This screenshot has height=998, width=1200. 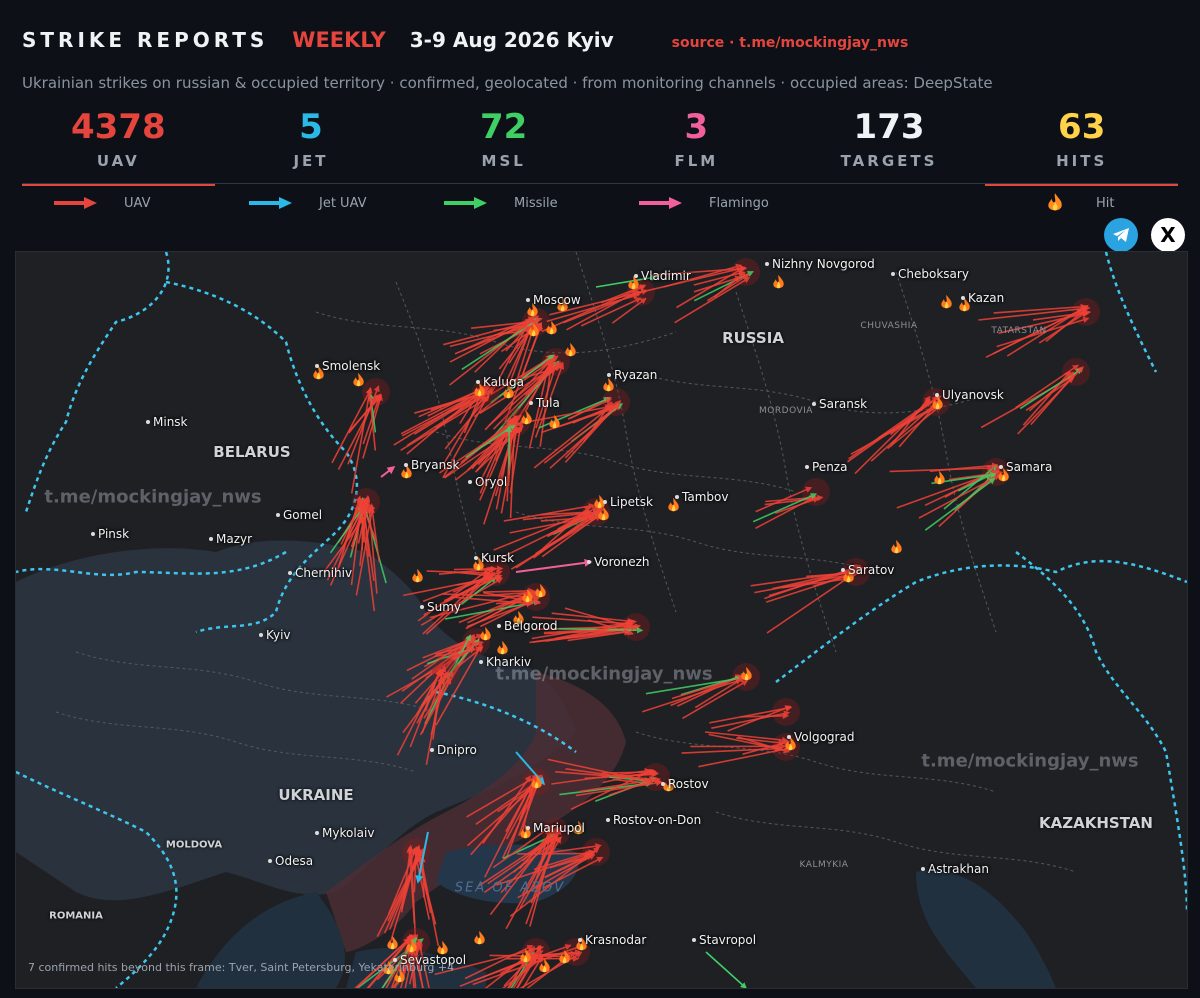 What do you see at coordinates (431, 465) in the screenshot?
I see `city-label: Bryansk` at bounding box center [431, 465].